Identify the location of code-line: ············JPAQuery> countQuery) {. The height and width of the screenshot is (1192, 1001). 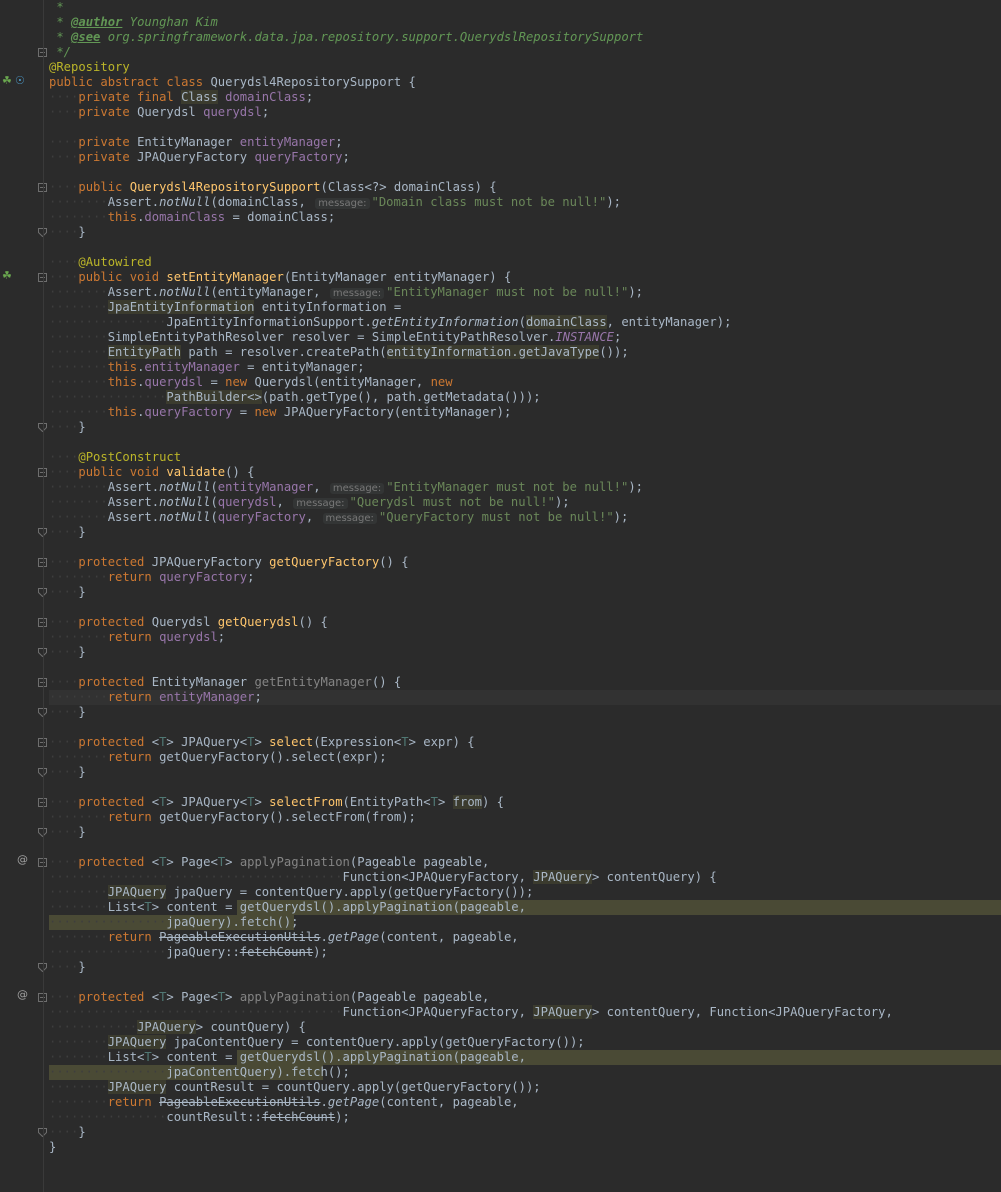
(525, 1027).